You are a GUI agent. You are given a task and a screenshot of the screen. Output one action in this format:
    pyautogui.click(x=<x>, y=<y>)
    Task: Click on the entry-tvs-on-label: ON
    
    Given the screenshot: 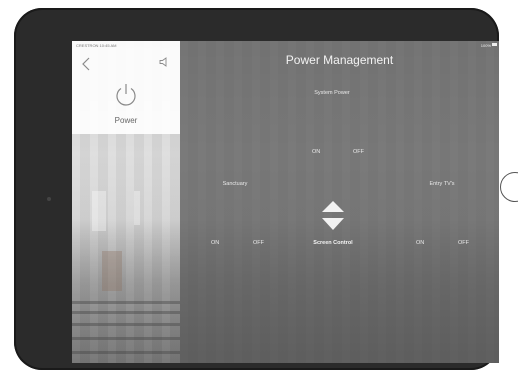 What is the action you would take?
    pyautogui.click(x=420, y=243)
    